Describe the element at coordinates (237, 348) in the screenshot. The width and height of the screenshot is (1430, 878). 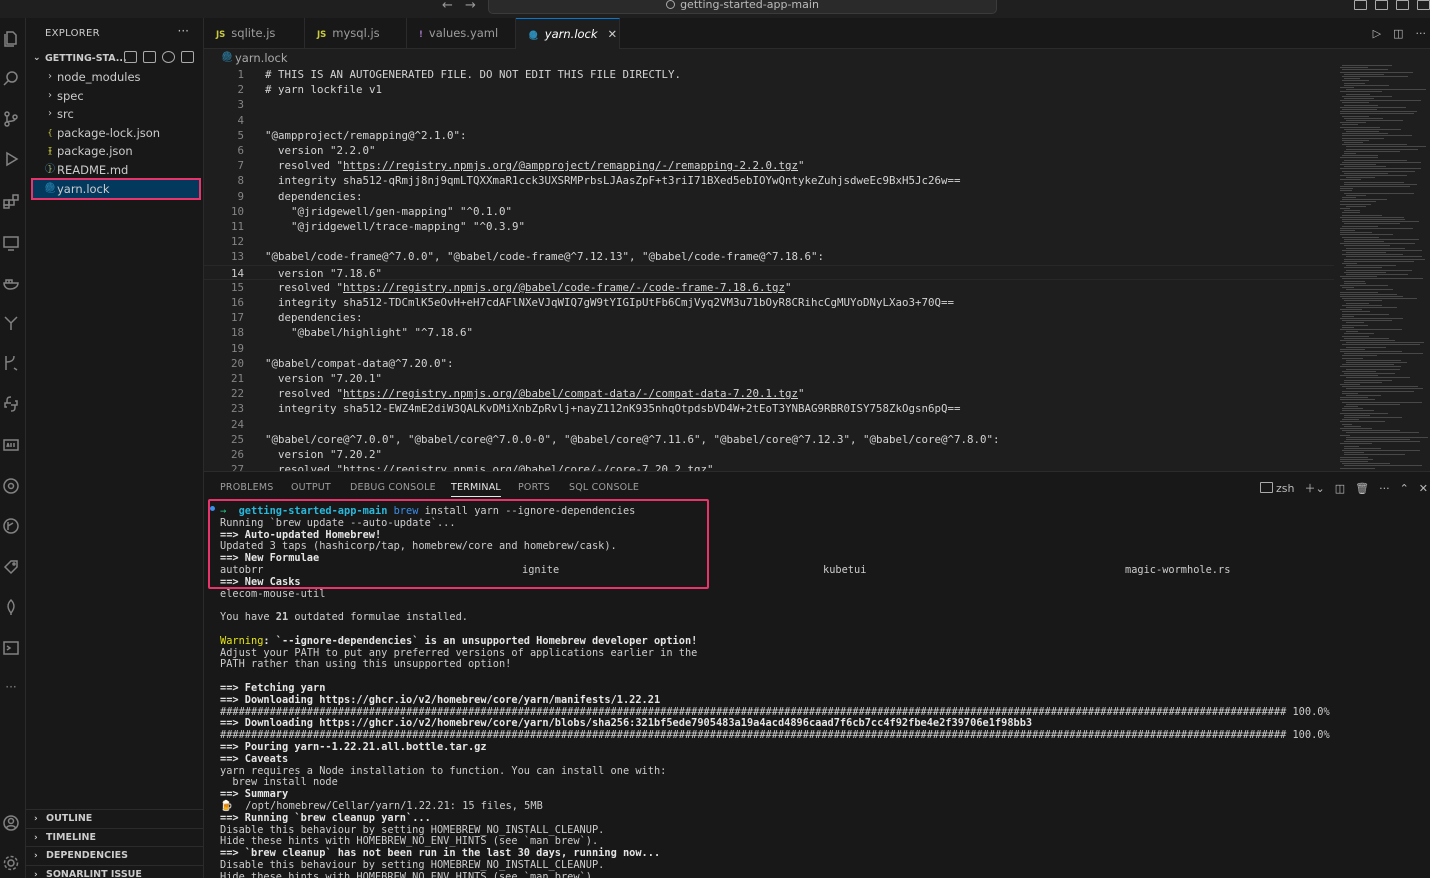
I see `line-number: 19` at that location.